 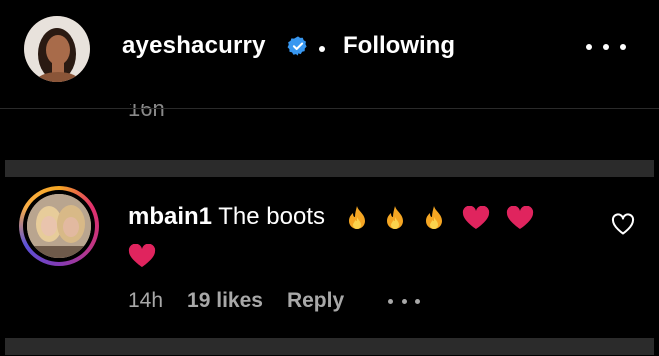 I want to click on comment-meta: 14h 19 likes Reply, so click(x=274, y=301).